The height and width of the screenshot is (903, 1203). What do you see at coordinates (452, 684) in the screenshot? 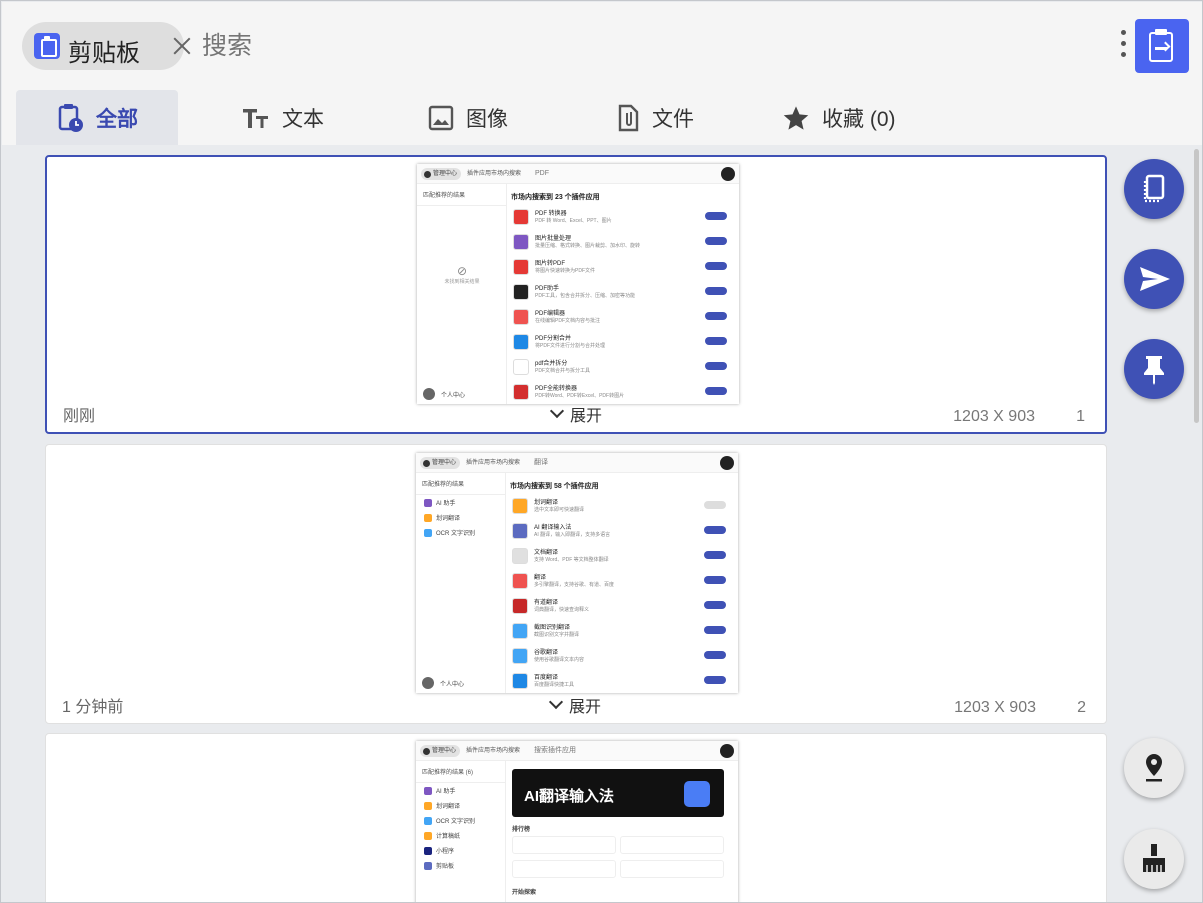
I see `mini-user: 个人中心` at bounding box center [452, 684].